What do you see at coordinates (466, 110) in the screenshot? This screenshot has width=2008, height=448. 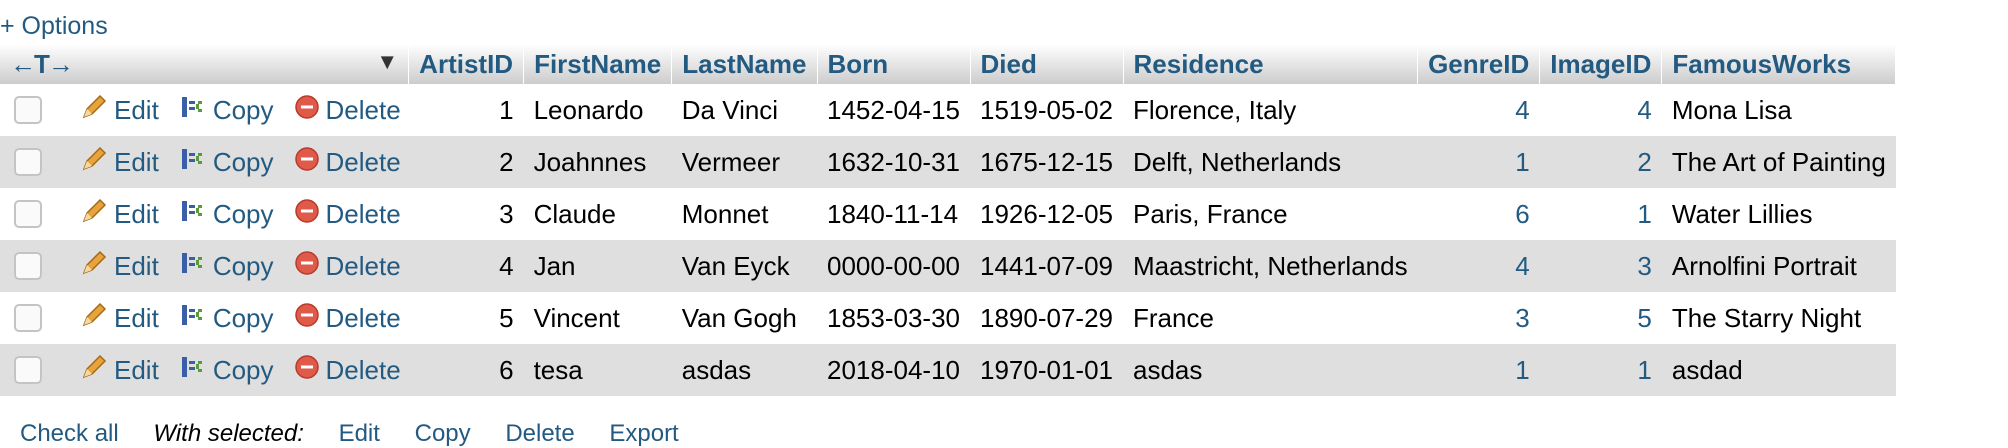 I see `cell-artistid: 1` at bounding box center [466, 110].